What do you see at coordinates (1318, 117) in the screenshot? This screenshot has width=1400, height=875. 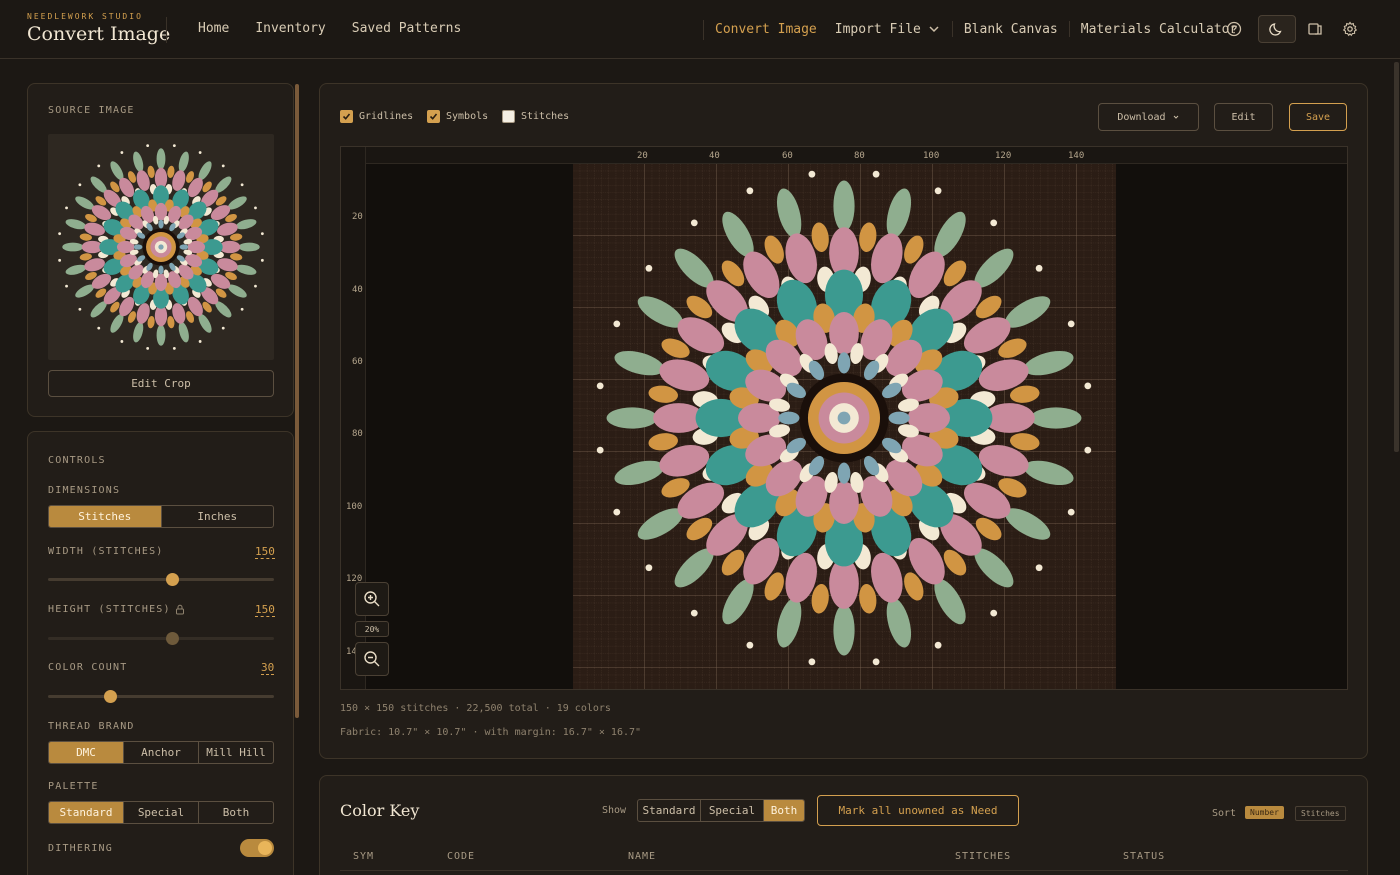 I see `save-button: Save` at bounding box center [1318, 117].